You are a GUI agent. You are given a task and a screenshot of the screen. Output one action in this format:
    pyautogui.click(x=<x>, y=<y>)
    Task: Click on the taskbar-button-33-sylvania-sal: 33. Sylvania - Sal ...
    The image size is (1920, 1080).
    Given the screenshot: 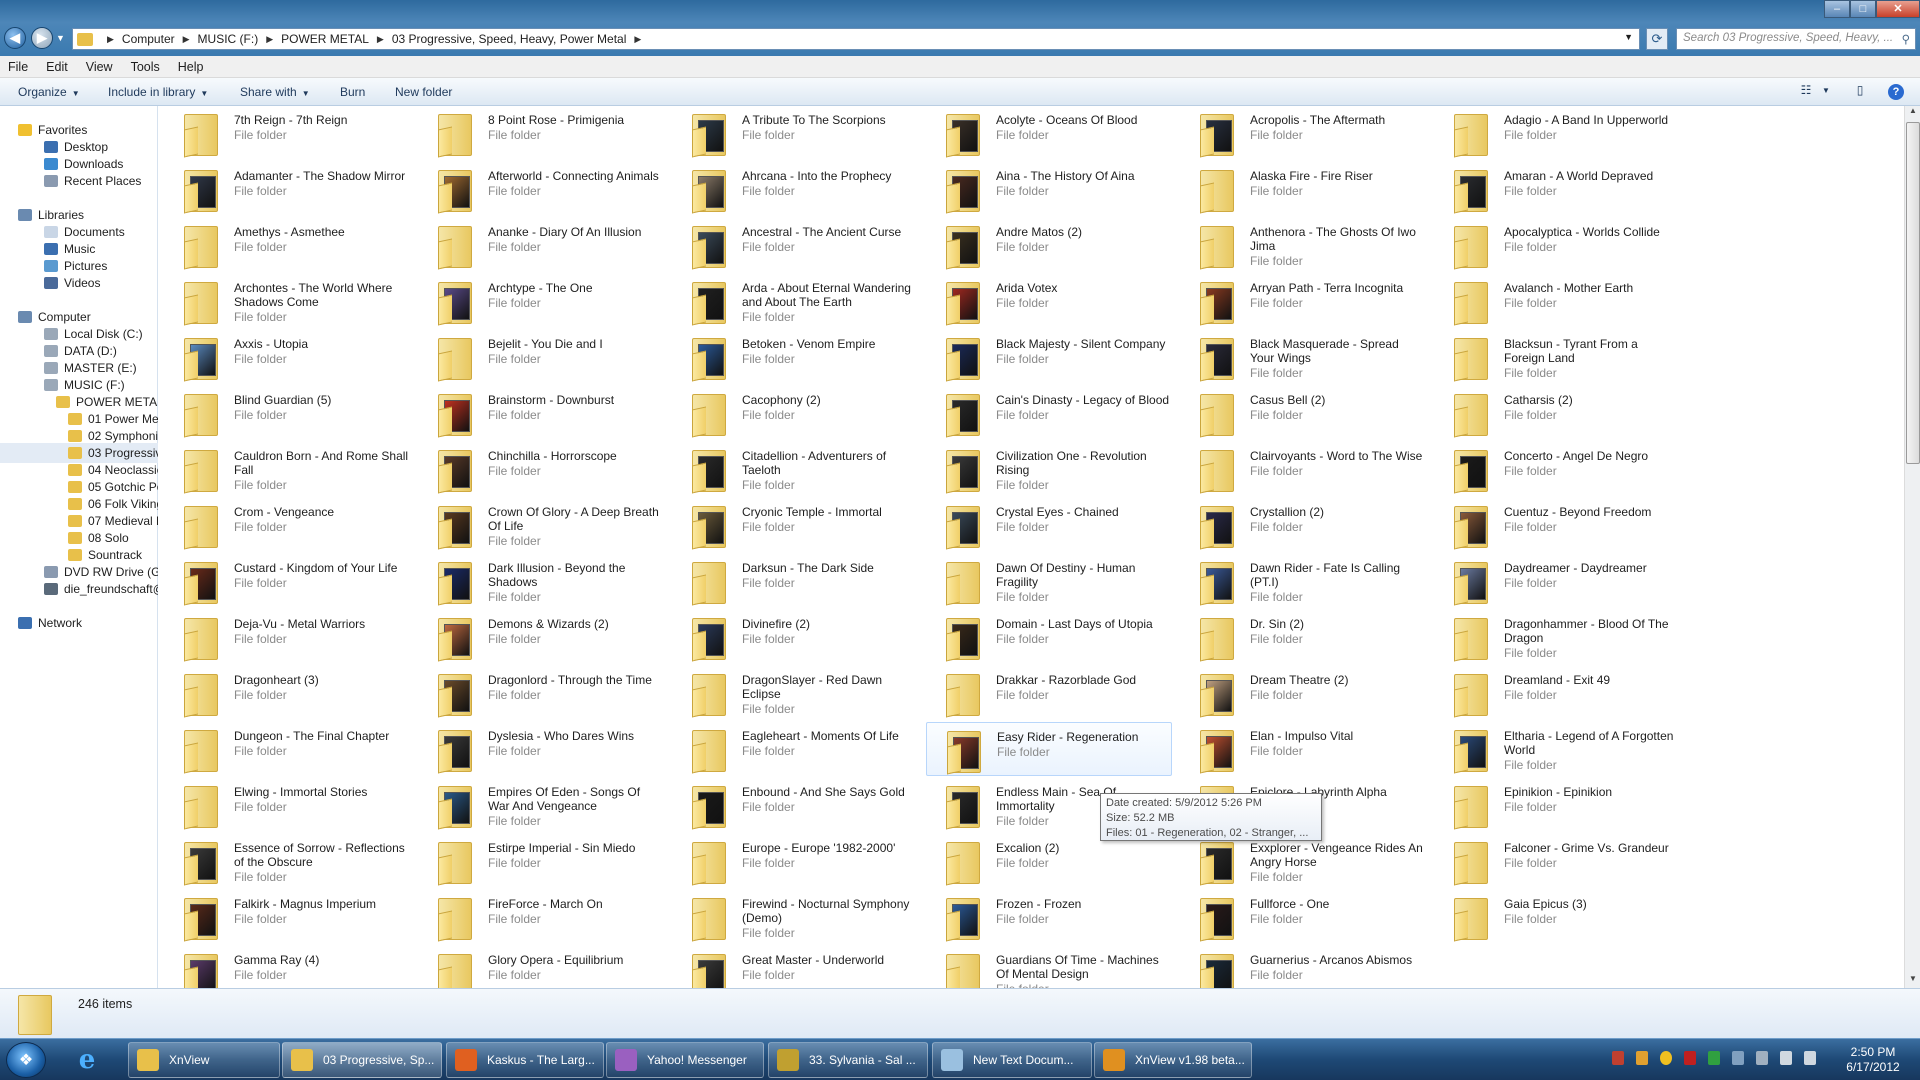 What is the action you would take?
    pyautogui.click(x=848, y=1060)
    